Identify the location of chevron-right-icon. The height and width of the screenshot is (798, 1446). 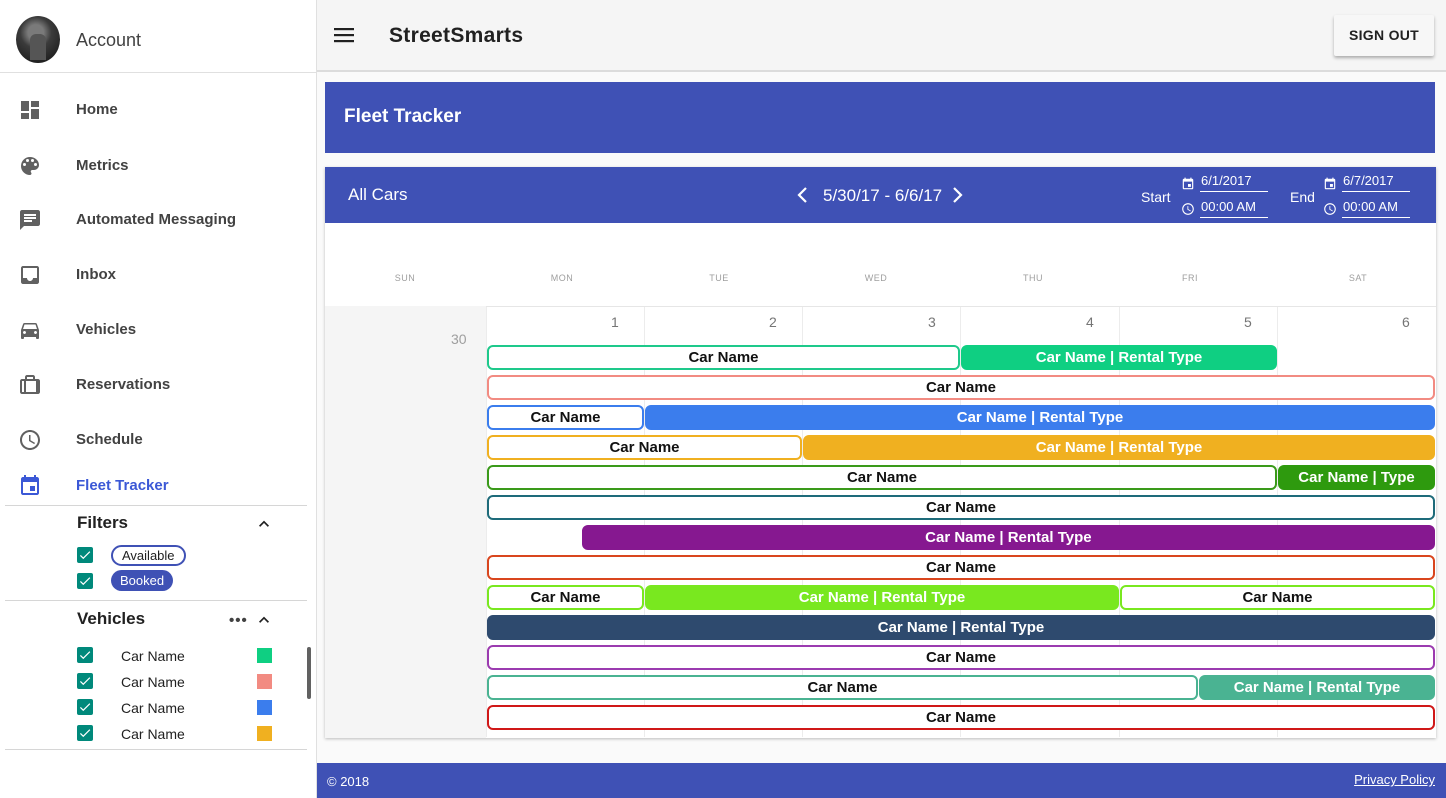
(957, 195).